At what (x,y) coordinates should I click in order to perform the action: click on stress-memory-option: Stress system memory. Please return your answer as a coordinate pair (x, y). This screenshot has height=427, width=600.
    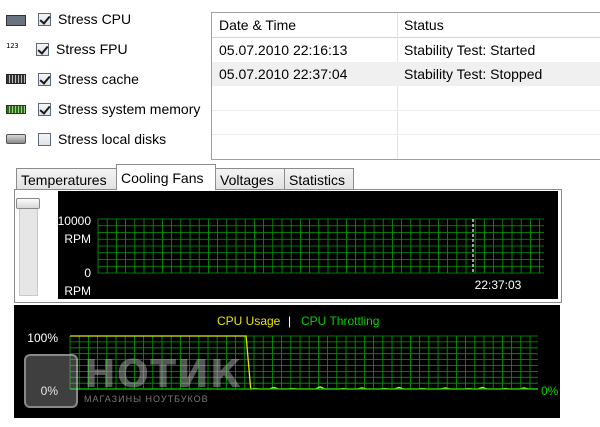
    Looking at the image, I should click on (103, 109).